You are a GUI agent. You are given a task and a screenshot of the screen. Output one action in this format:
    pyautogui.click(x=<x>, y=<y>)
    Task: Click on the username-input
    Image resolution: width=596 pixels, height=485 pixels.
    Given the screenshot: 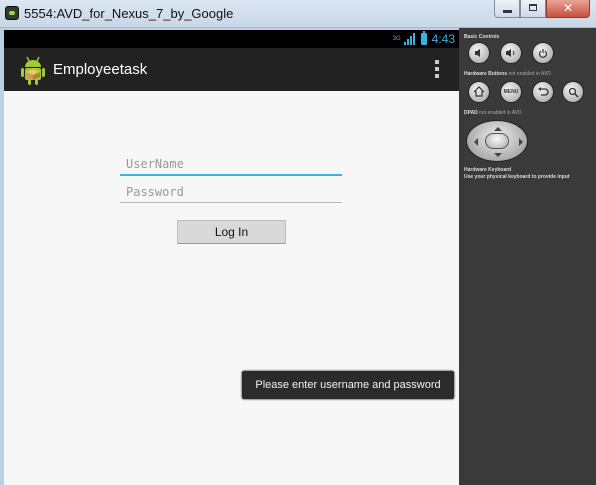 What is the action you would take?
    pyautogui.click(x=231, y=165)
    